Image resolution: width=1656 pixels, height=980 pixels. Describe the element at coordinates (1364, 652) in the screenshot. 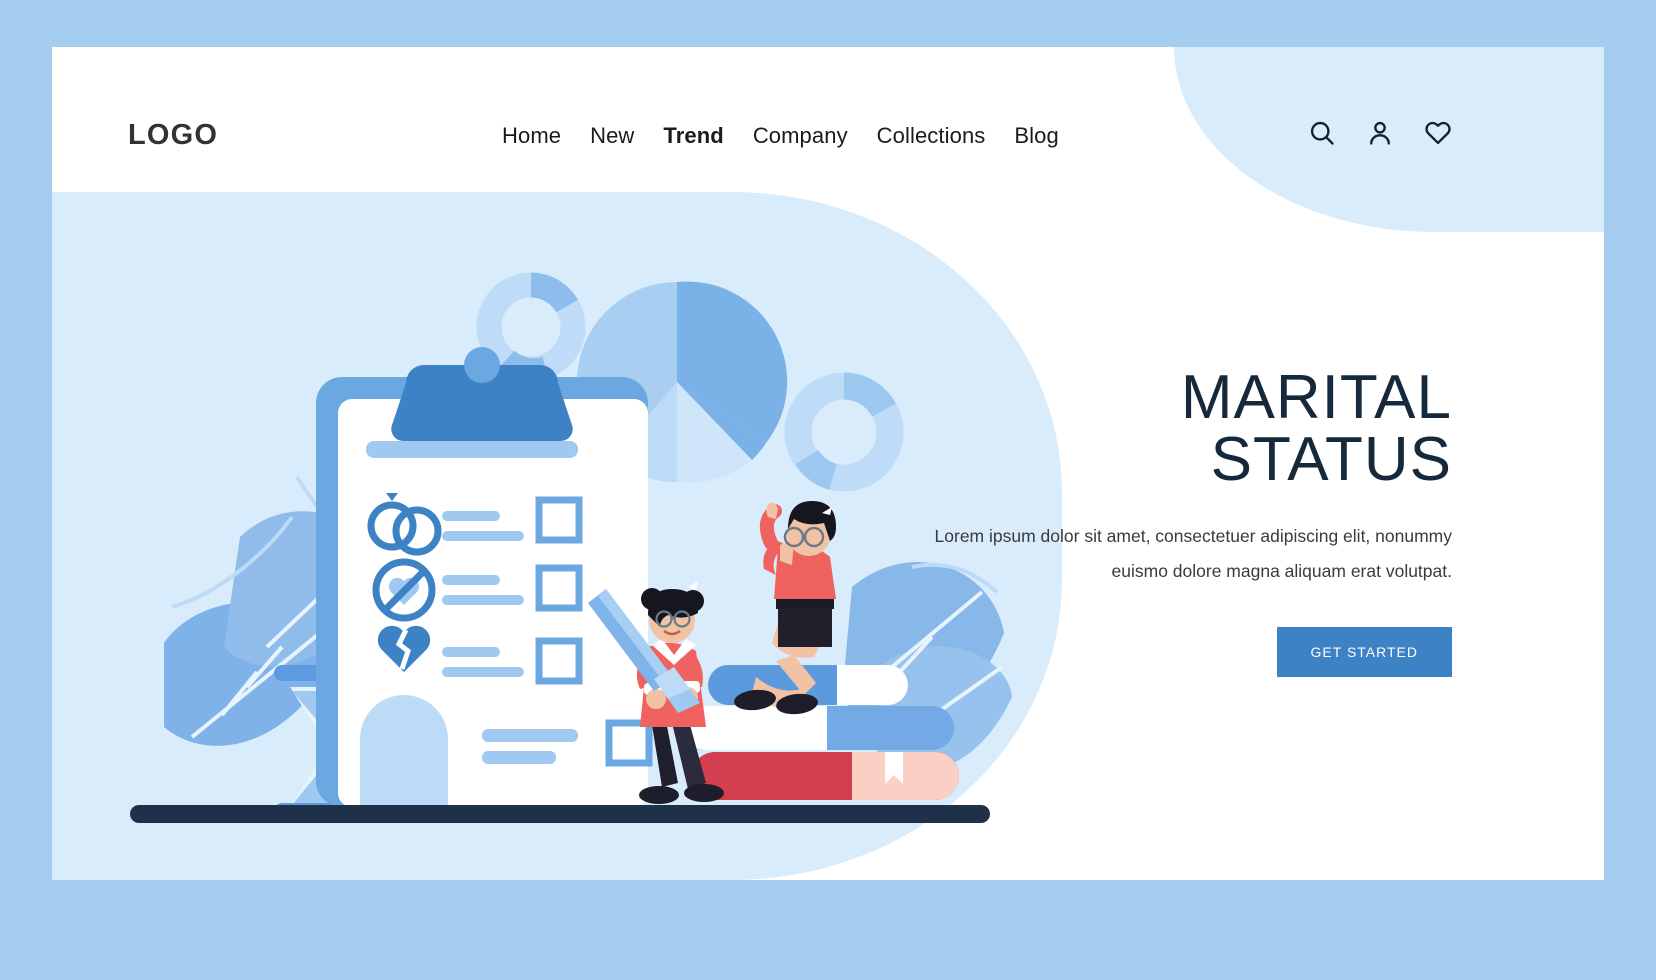

I see `get-started-button: GET STARTED` at that location.